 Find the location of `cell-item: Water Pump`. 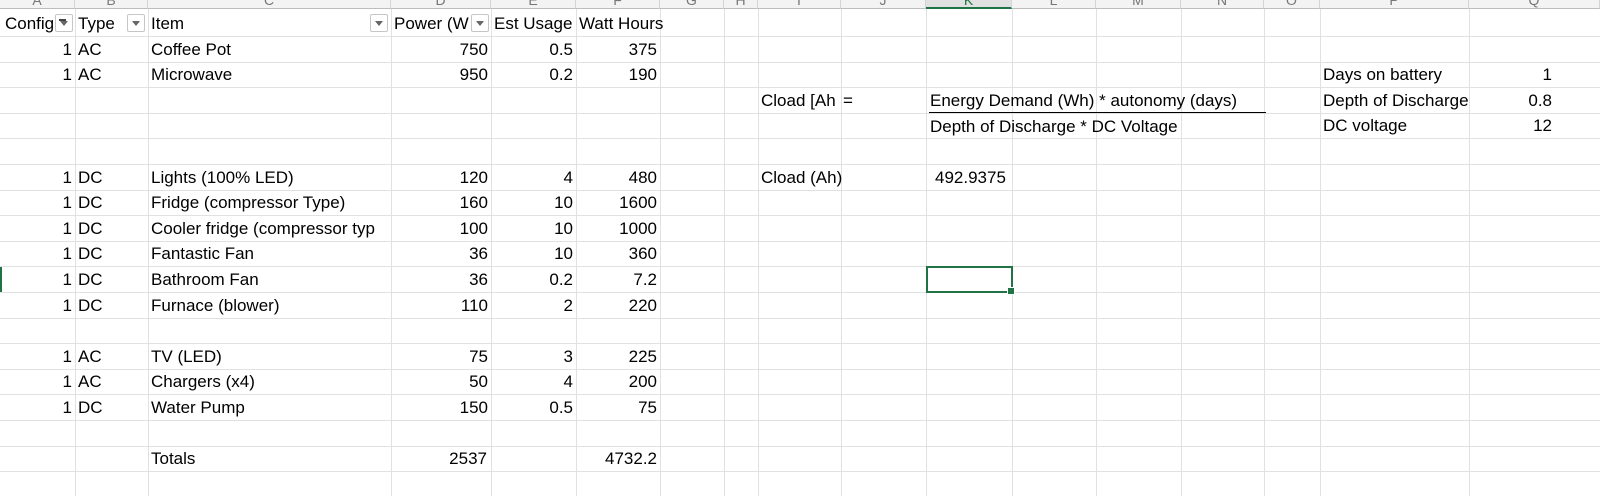

cell-item: Water Pump is located at coordinates (198, 407).